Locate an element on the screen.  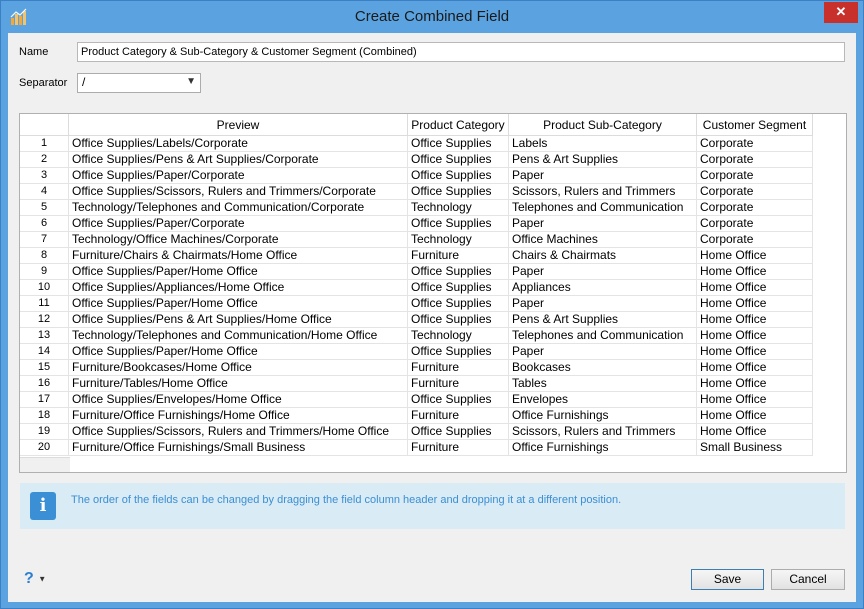
cell-product-sub-category: Labels is located at coordinates (602, 143).